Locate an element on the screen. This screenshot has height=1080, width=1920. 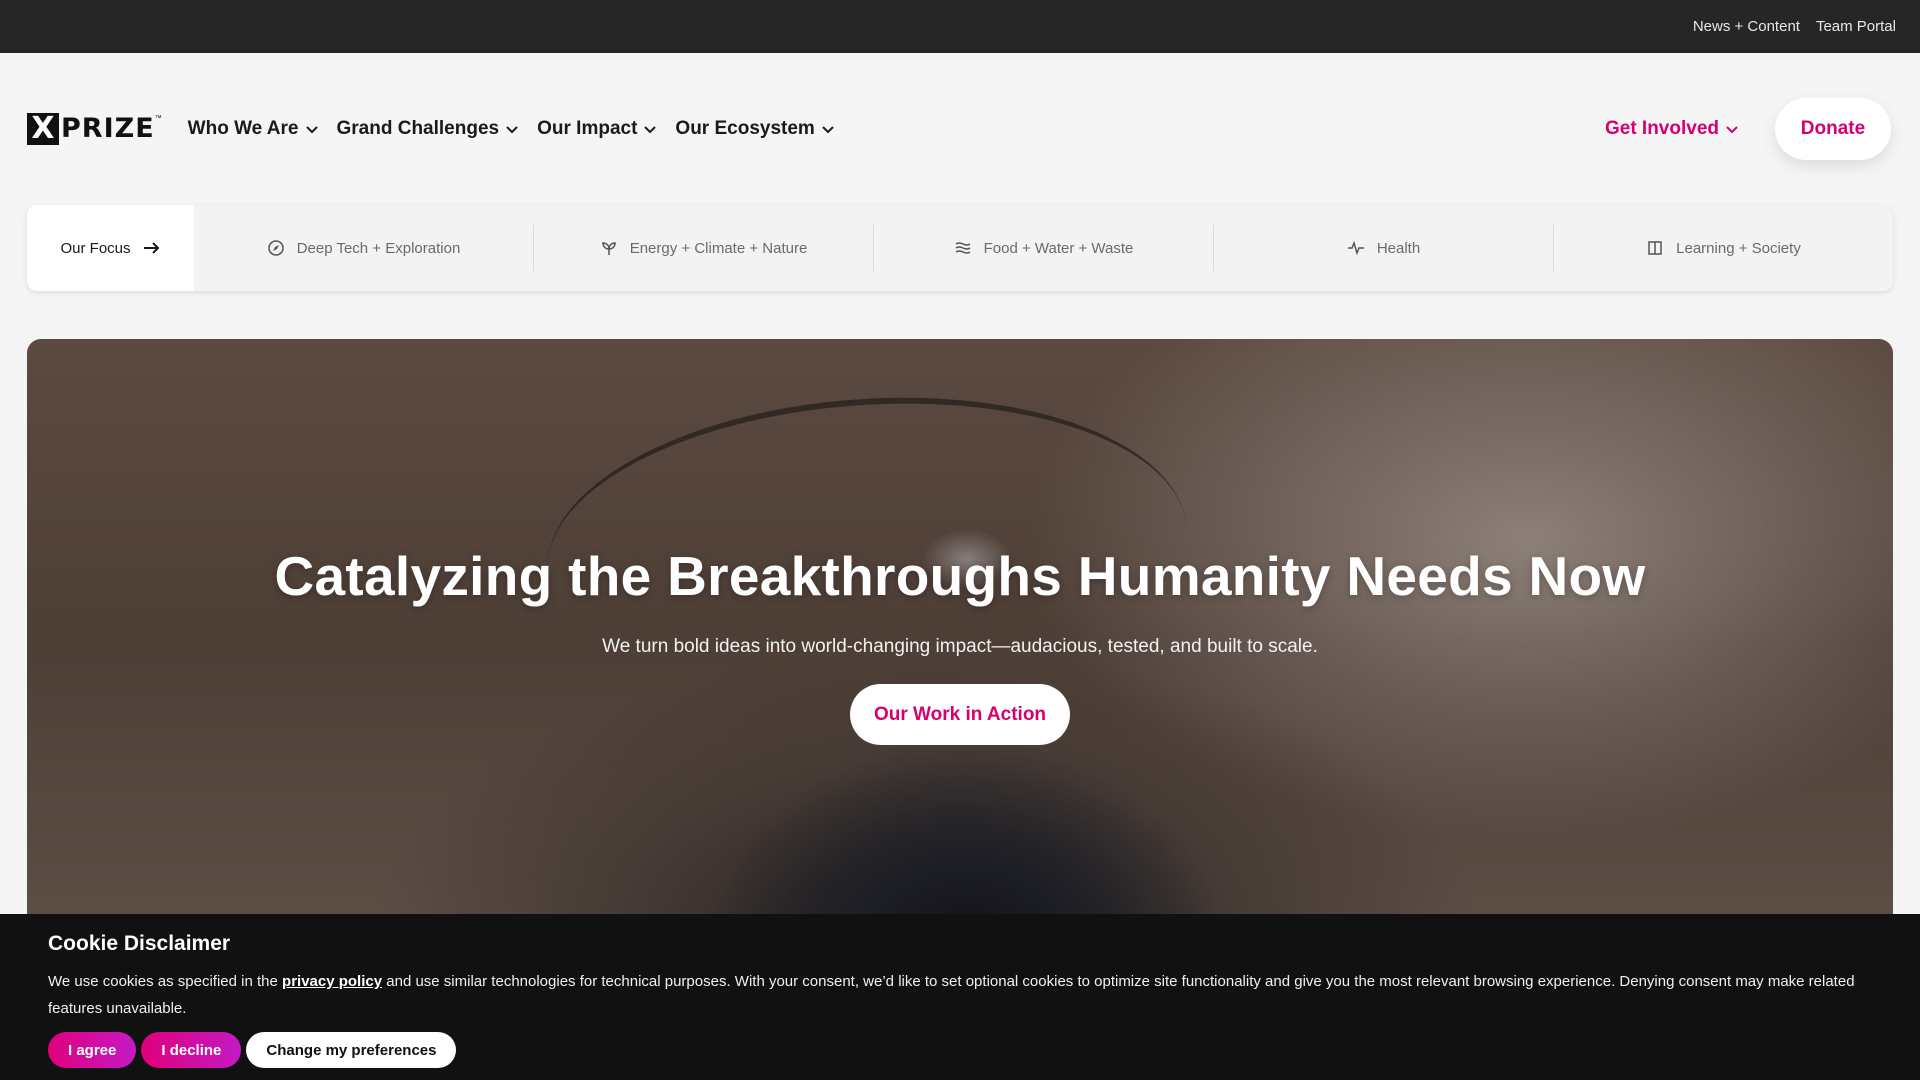
utility-bar: News + Content Team Portal is located at coordinates (960, 26).